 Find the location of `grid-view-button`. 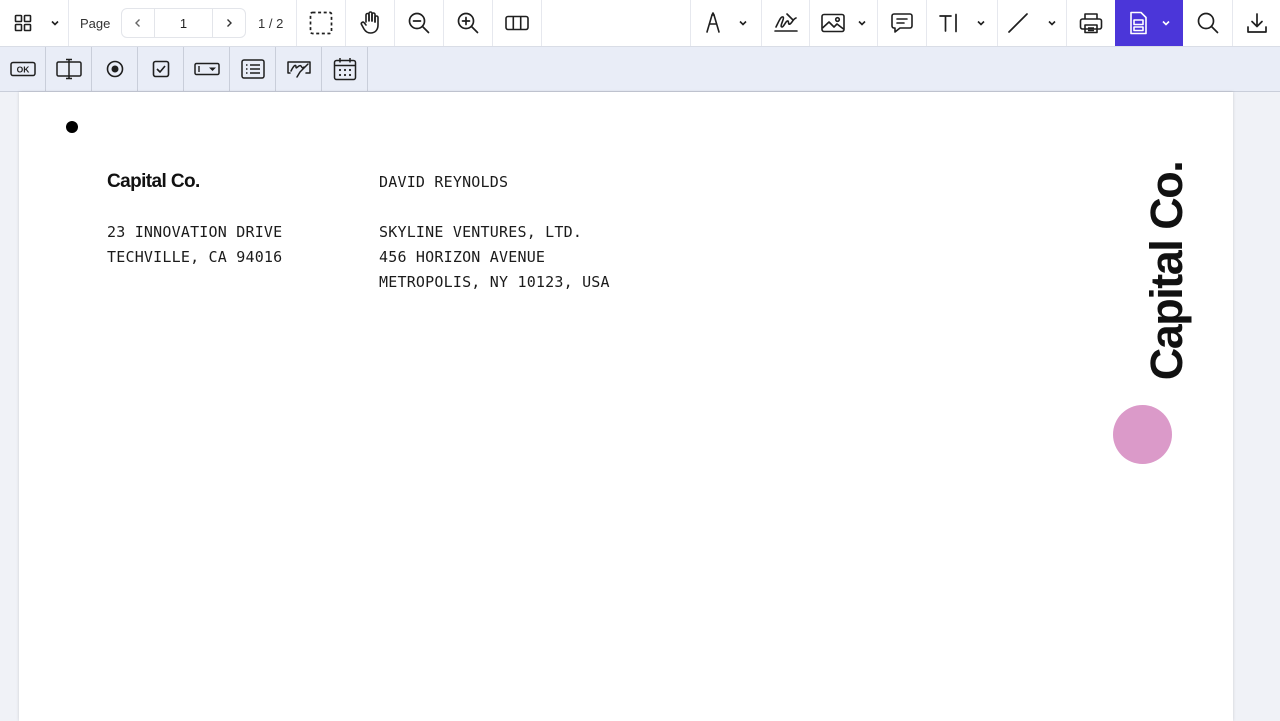

grid-view-button is located at coordinates (23, 23).